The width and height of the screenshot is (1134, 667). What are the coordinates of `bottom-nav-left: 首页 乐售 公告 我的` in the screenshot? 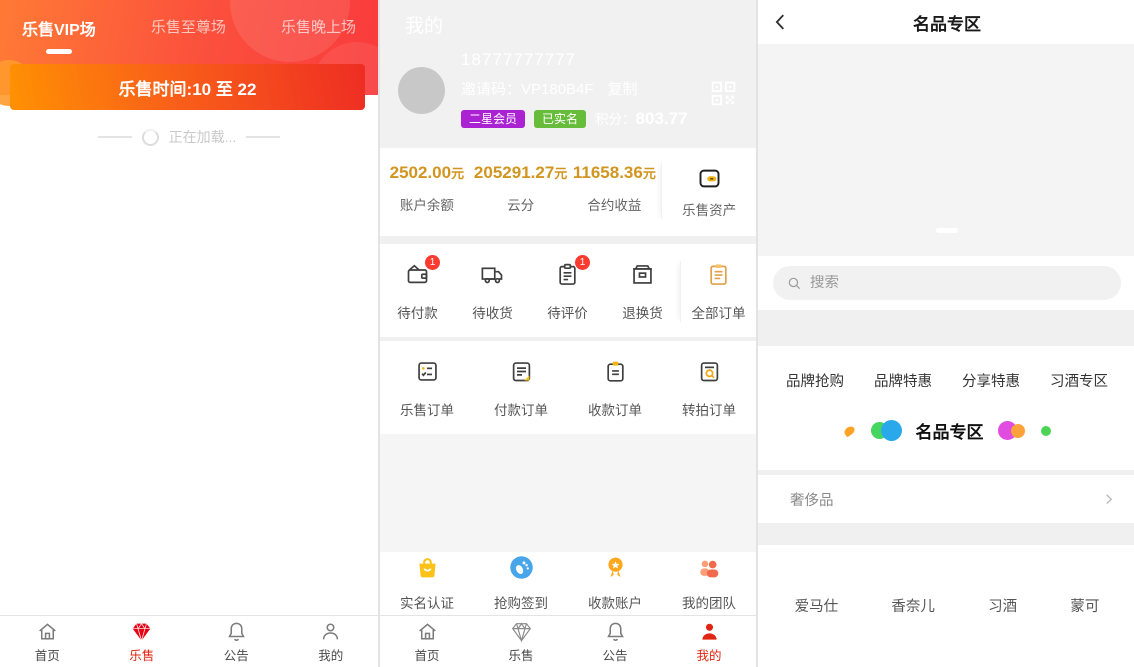 It's located at (189, 641).